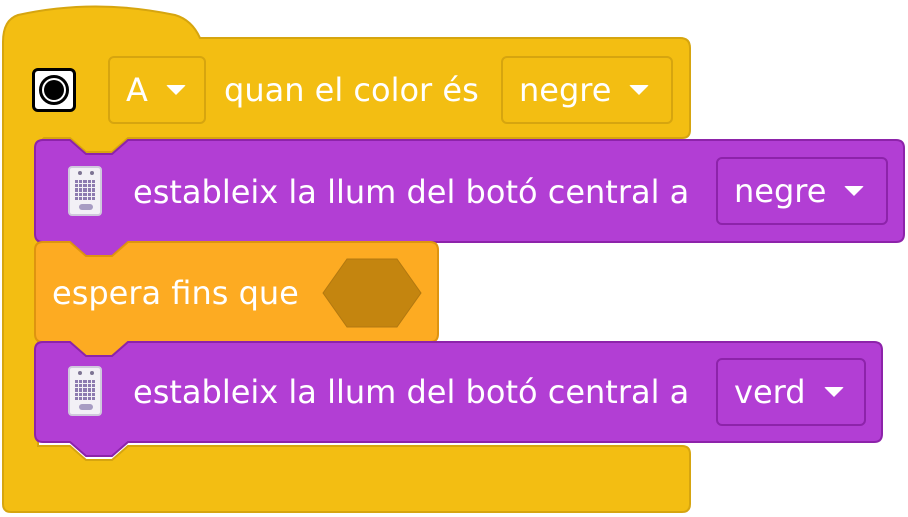 Image resolution: width=908 pixels, height=517 pixels. What do you see at coordinates (565, 90) in the screenshot?
I see `color-dropdown-value: negre` at bounding box center [565, 90].